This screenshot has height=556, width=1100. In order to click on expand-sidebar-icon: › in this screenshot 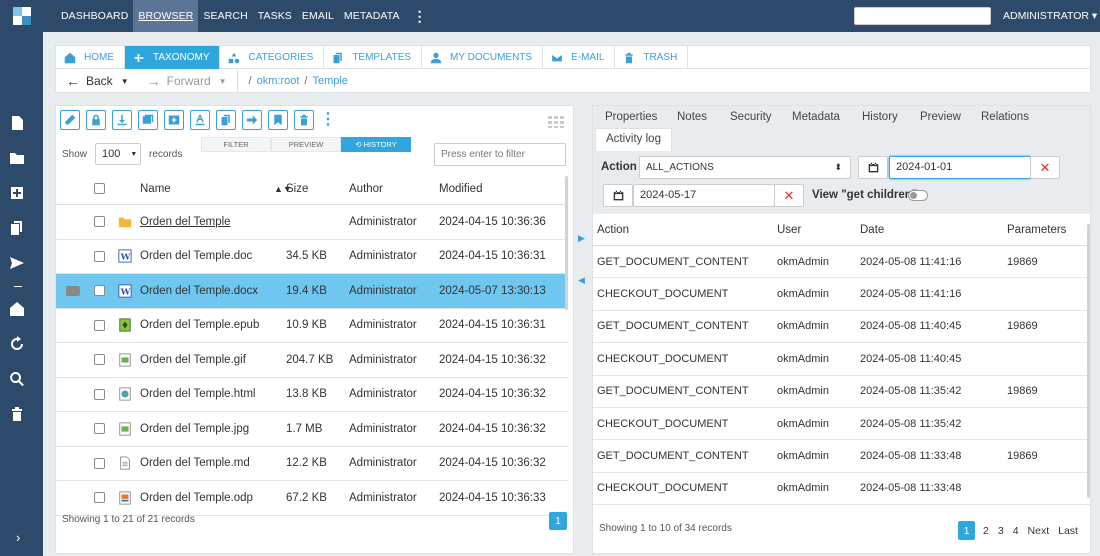, I will do `click(18, 537)`.